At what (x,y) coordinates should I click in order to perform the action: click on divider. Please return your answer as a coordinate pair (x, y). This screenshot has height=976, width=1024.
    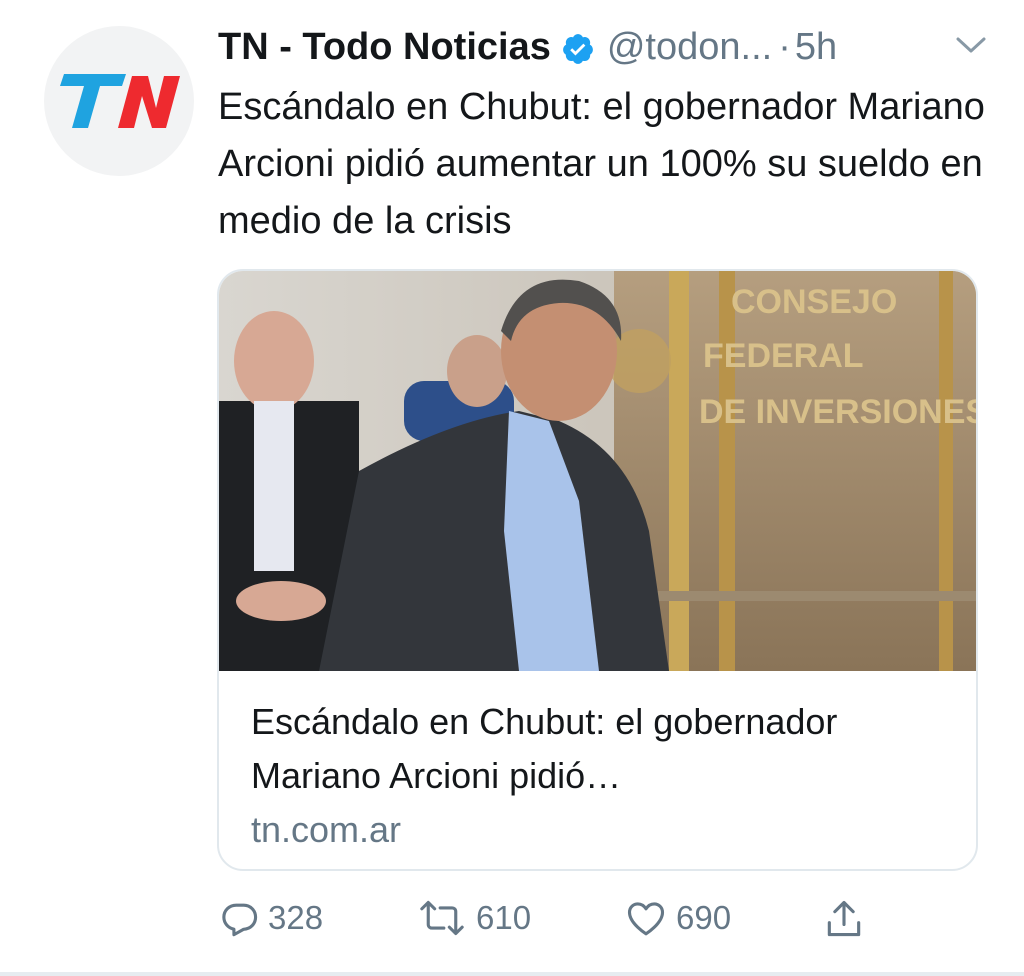
    Looking at the image, I should click on (512, 974).